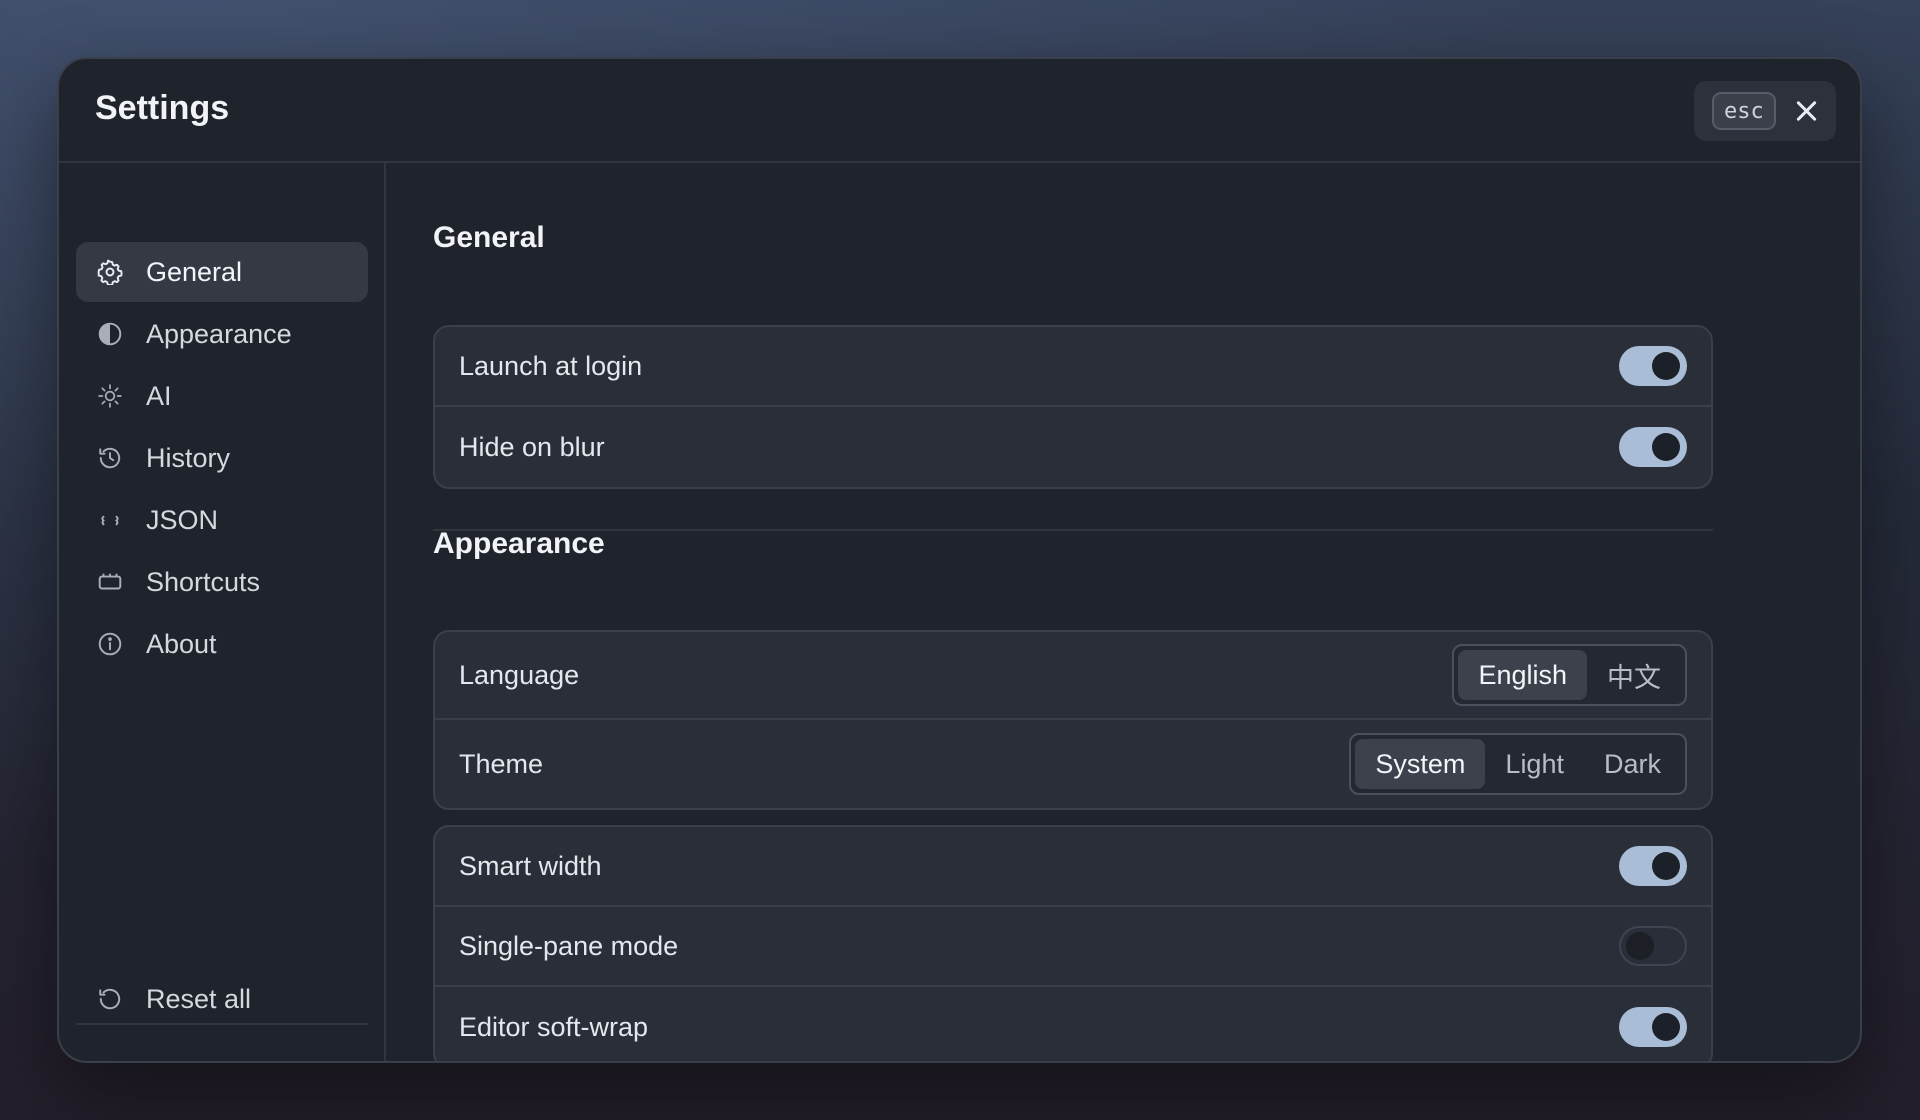  I want to click on setting-label: Single-pane mode, so click(569, 945).